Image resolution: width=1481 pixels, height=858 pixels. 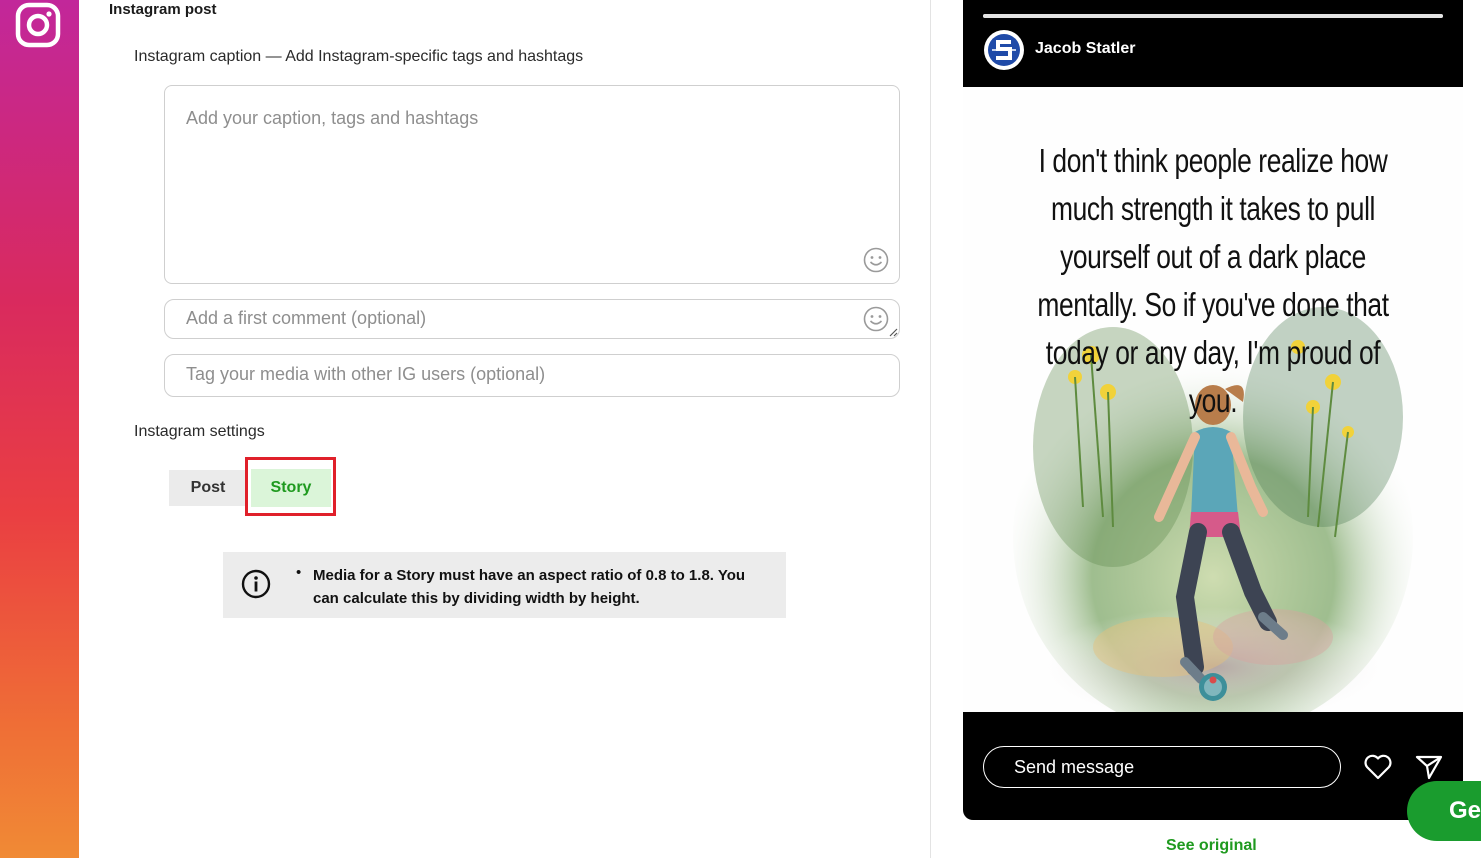 I want to click on send-message-input: Send message, so click(x=1162, y=767).